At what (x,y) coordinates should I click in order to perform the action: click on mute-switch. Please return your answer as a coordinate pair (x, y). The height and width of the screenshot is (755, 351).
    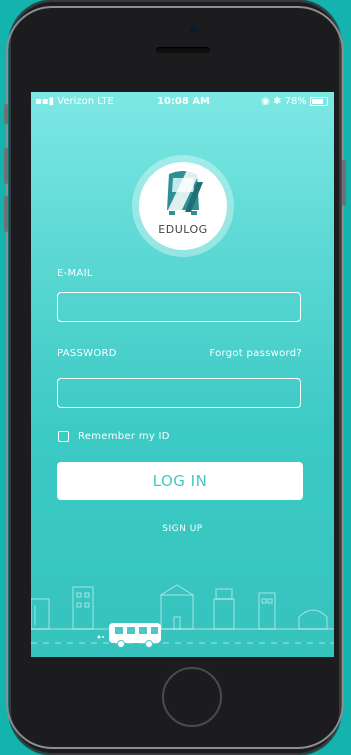
    Looking at the image, I should click on (6, 114).